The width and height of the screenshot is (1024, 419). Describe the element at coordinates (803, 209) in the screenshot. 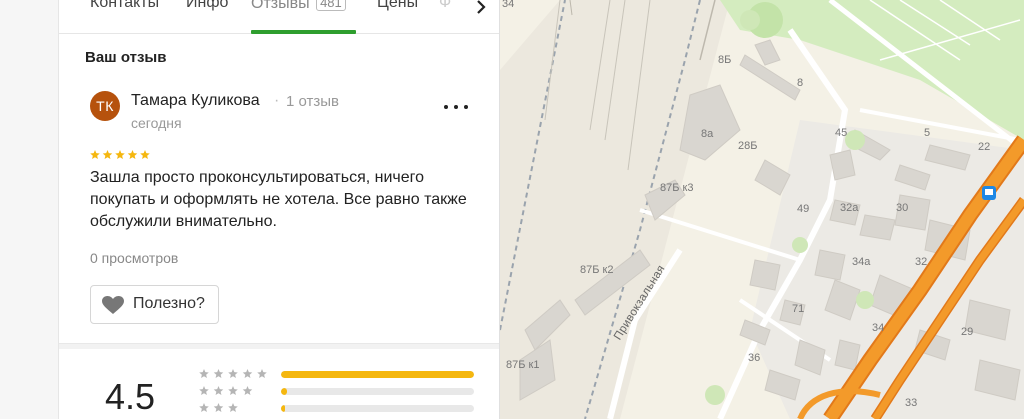

I see `map-label-house: 49` at that location.